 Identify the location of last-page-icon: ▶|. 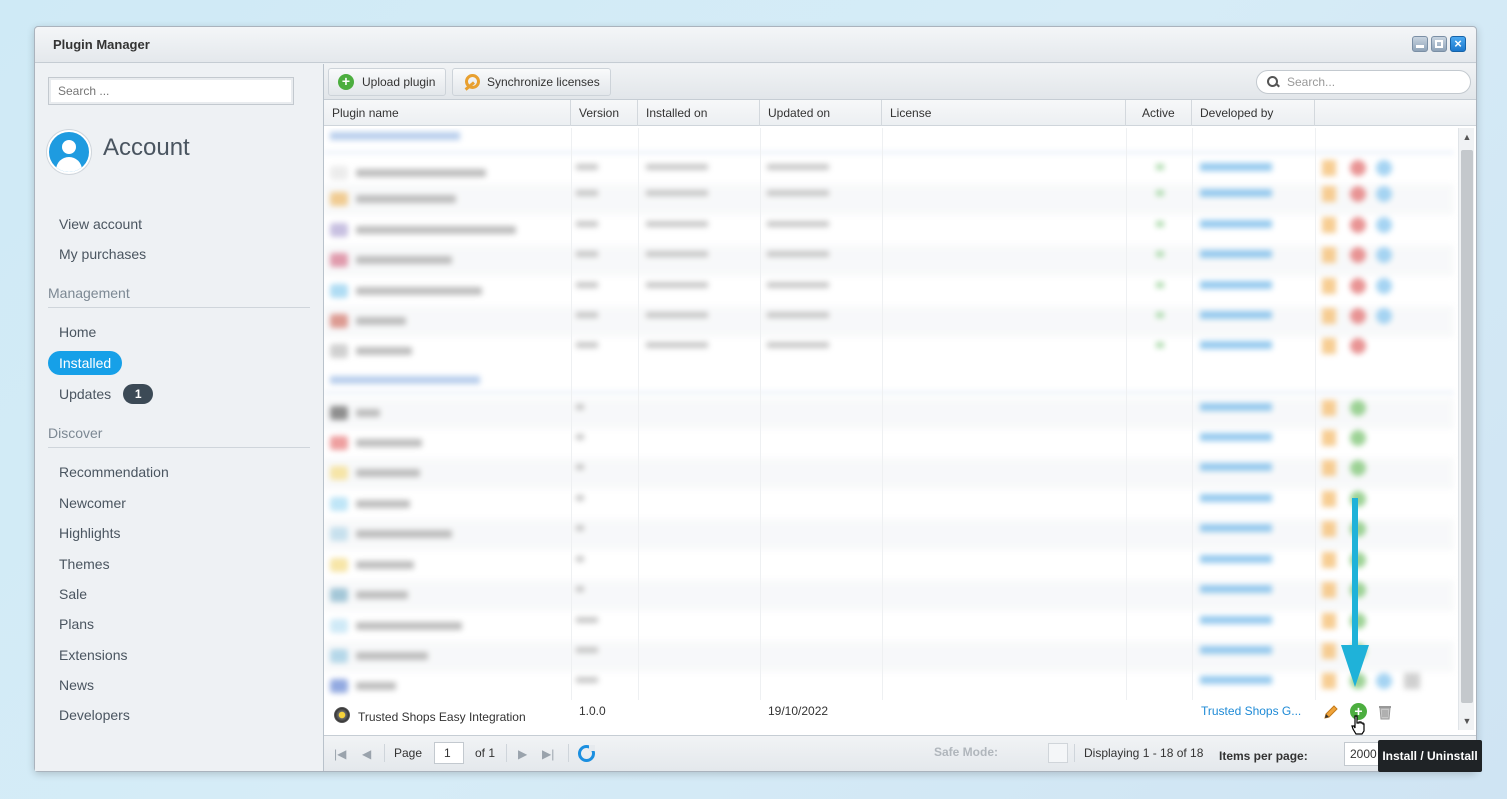
(548, 754).